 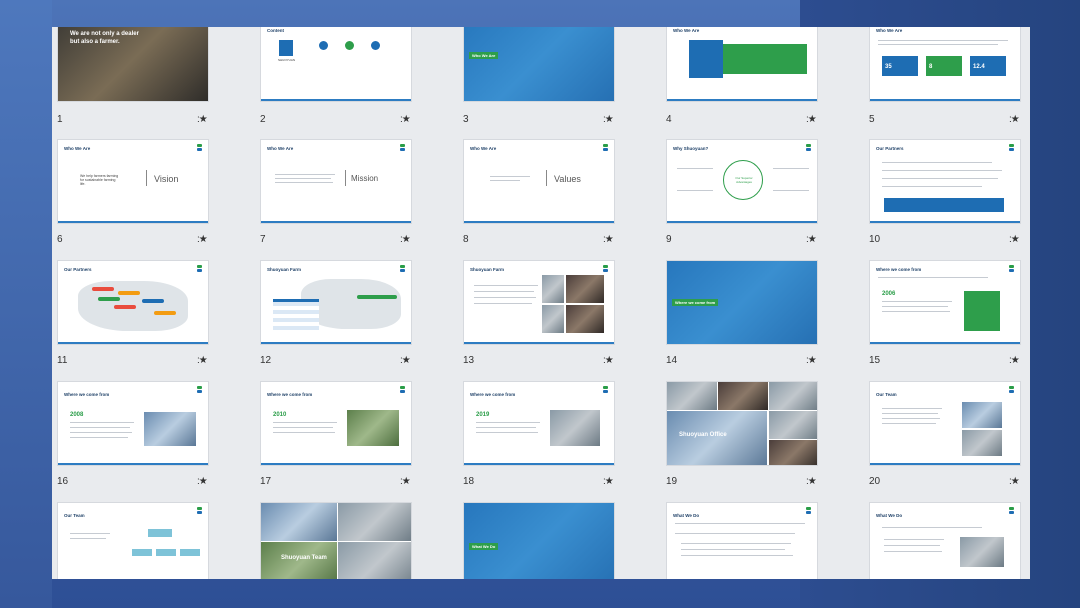 What do you see at coordinates (945, 181) in the screenshot?
I see `slide-thumbnail-10: Our Partners` at bounding box center [945, 181].